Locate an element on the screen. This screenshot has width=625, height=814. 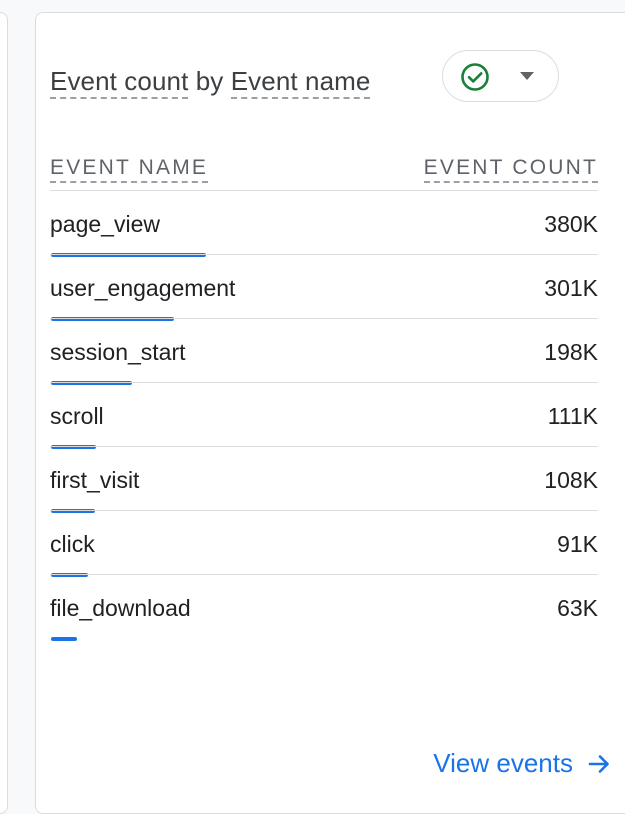
table-row: user_engagement 301K is located at coordinates (324, 287).